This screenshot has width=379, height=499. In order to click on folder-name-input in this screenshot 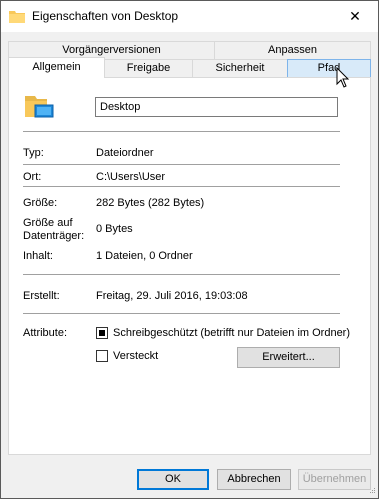, I will do `click(216, 107)`.